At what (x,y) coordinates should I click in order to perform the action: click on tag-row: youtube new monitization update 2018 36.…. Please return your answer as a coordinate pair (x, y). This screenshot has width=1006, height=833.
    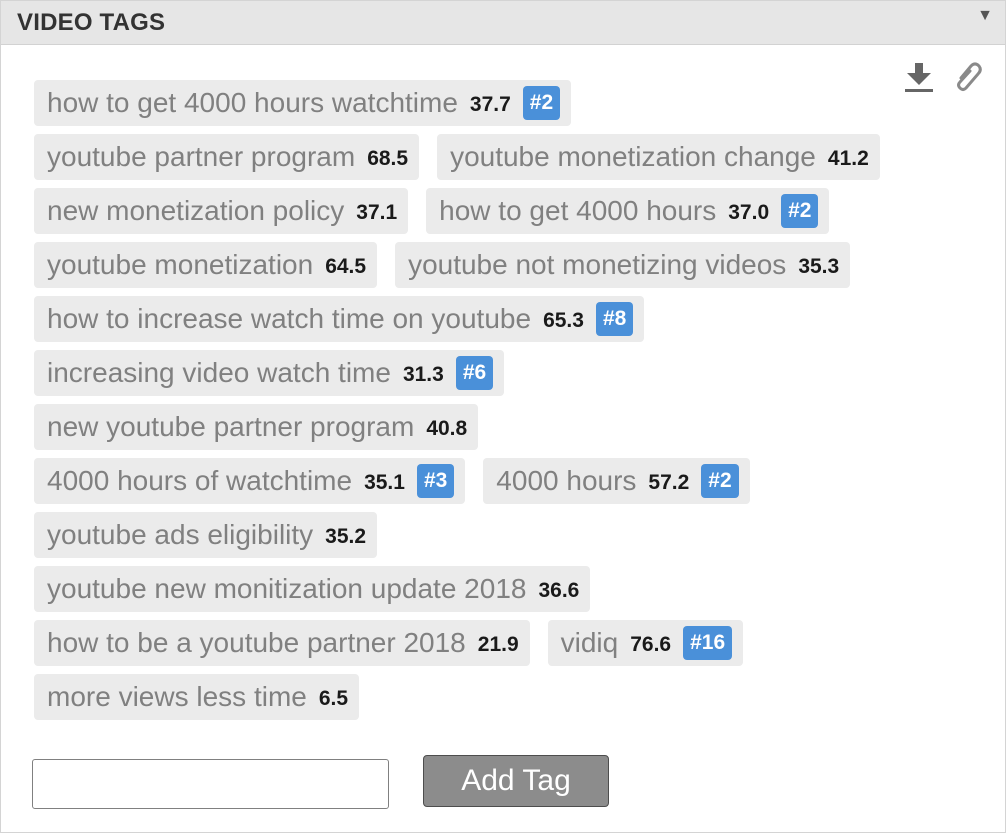
    Looking at the image, I should click on (499, 589).